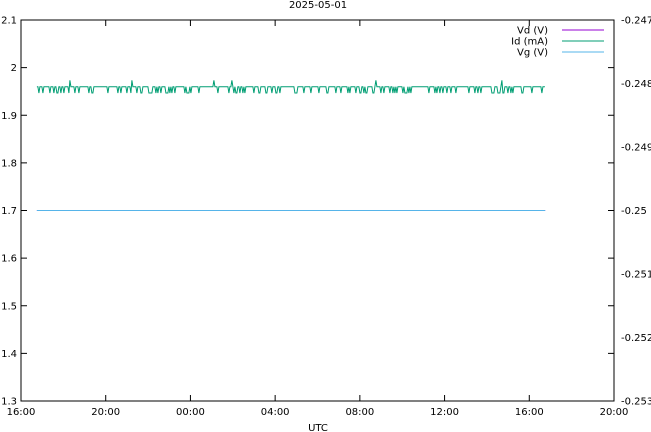  I want to click on y2-tick-label: -0.247, so click(636, 21).